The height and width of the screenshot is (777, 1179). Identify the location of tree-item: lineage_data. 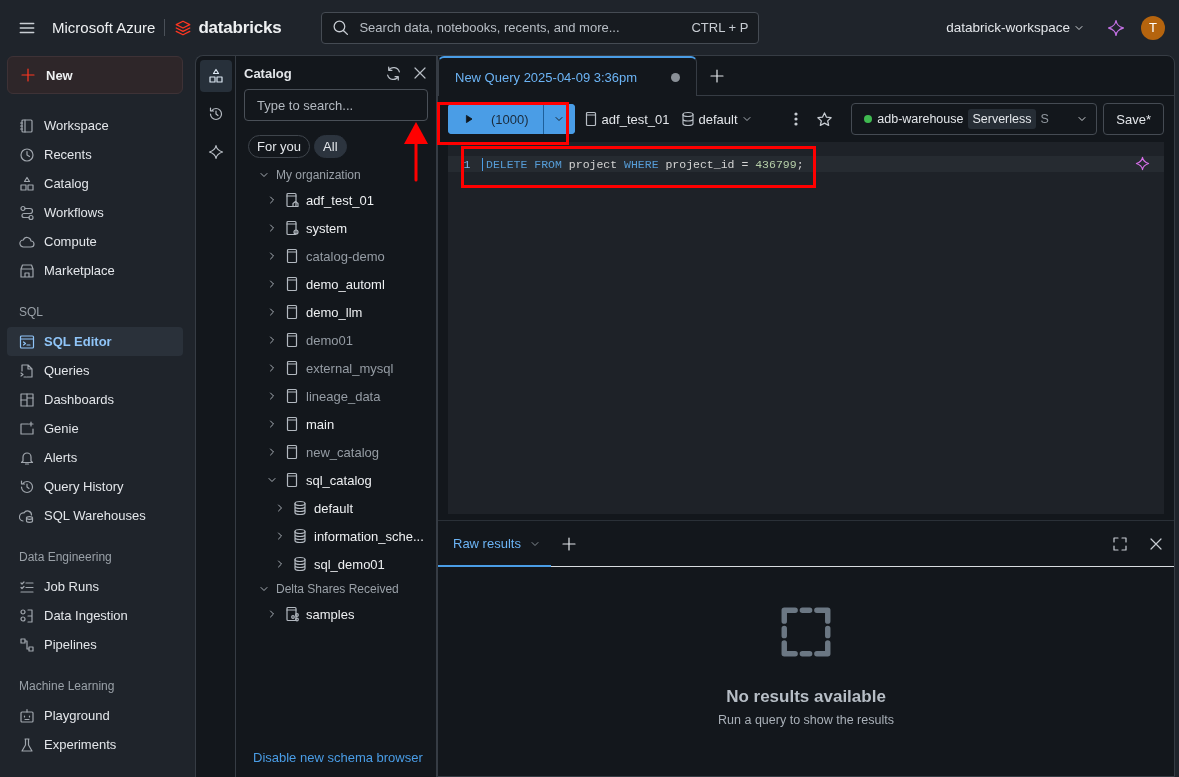
(343, 396).